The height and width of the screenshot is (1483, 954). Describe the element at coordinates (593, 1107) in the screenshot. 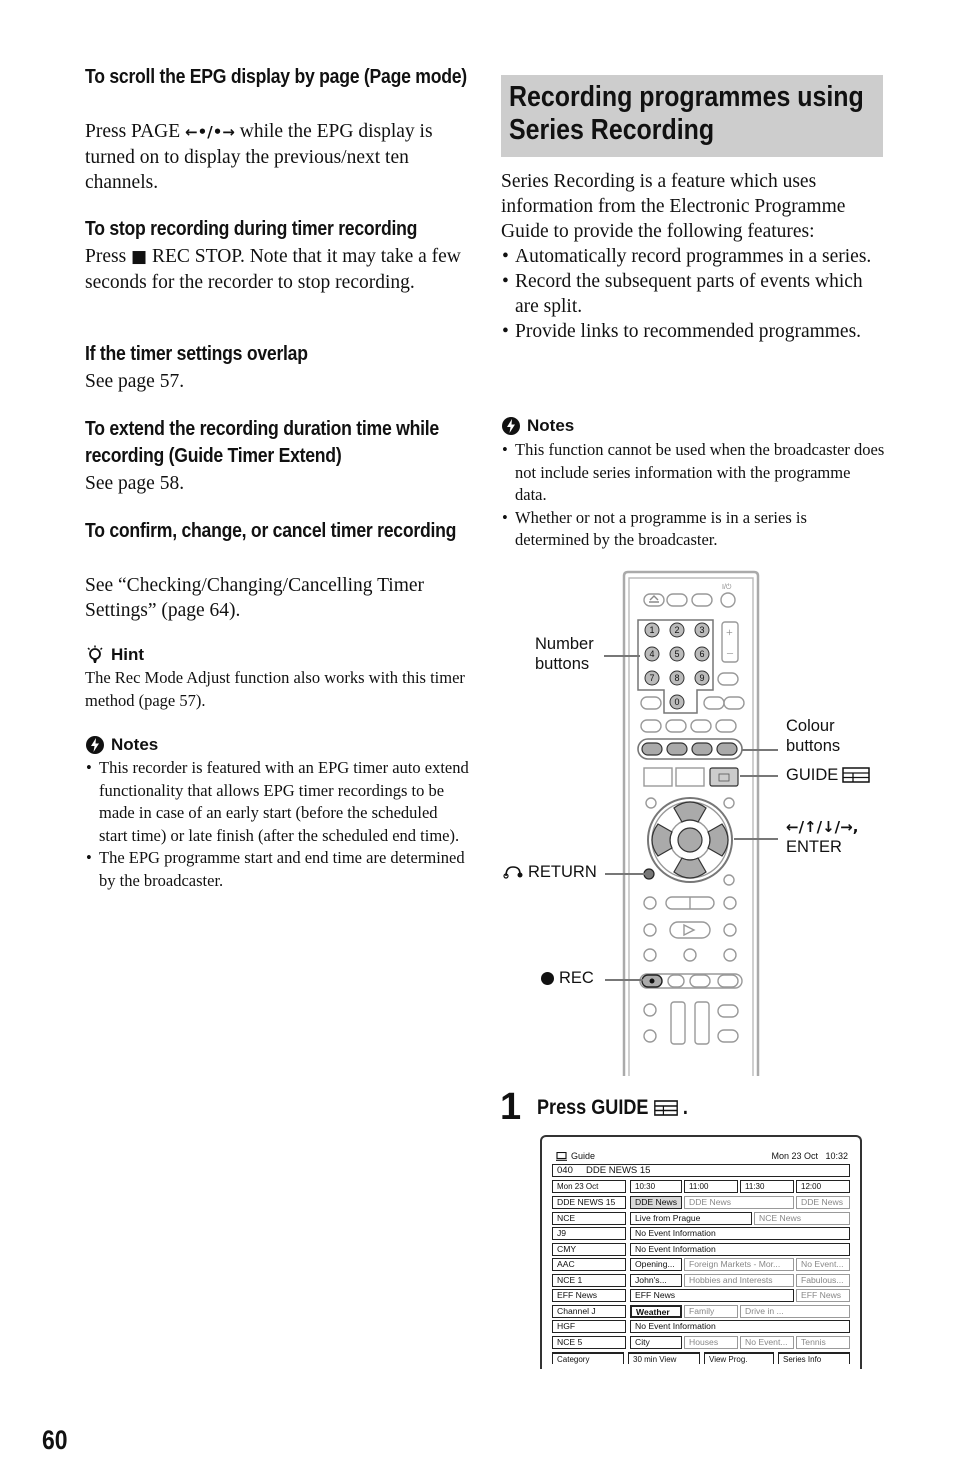

I see `step-text: Press GUIDE` at that location.